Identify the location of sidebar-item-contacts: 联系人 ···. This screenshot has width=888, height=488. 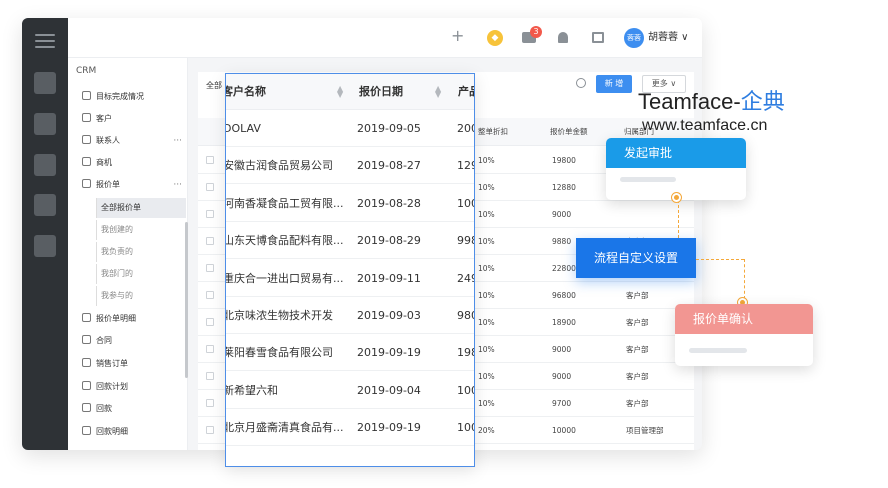
(134, 141).